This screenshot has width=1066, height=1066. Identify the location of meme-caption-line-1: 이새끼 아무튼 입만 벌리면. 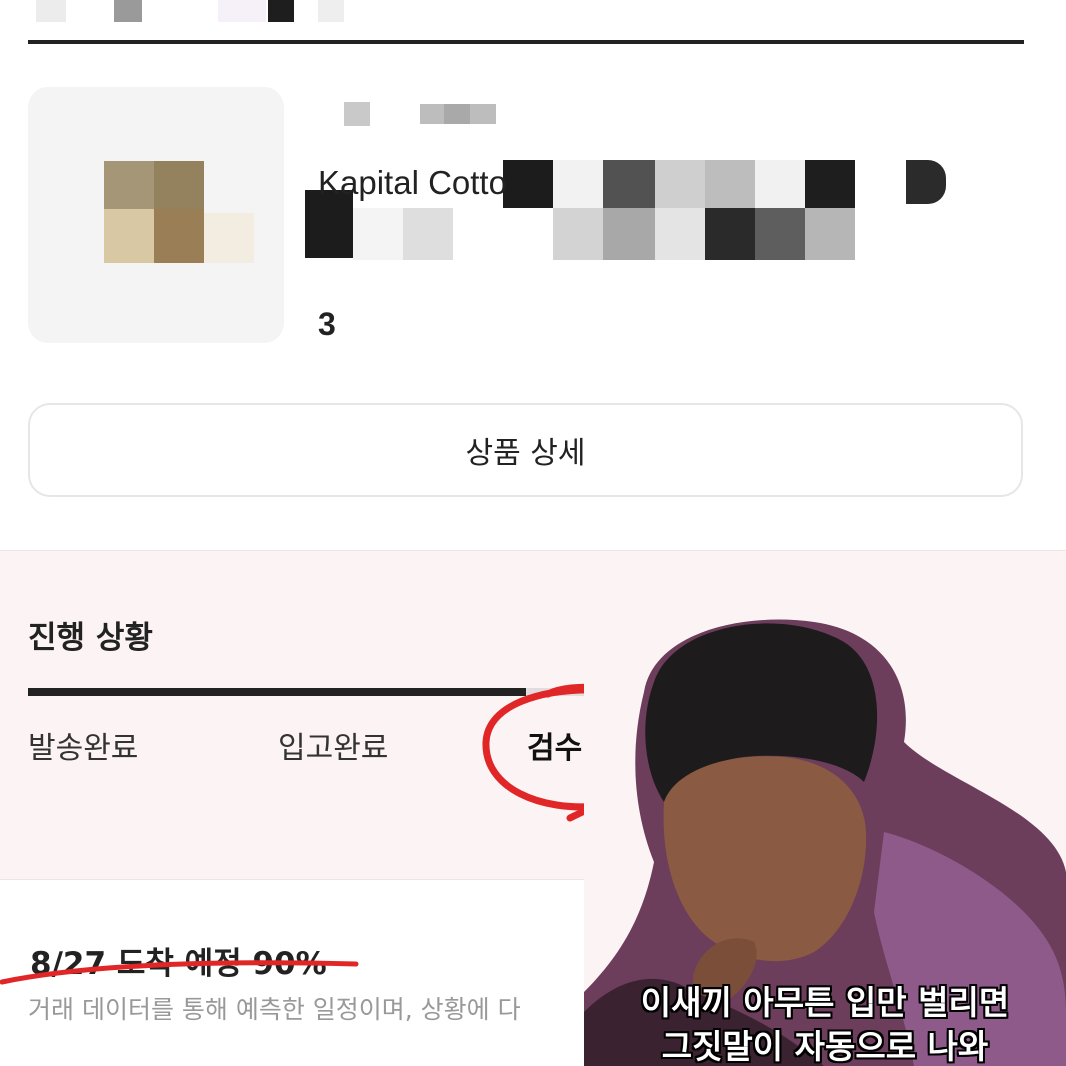
(825, 1002).